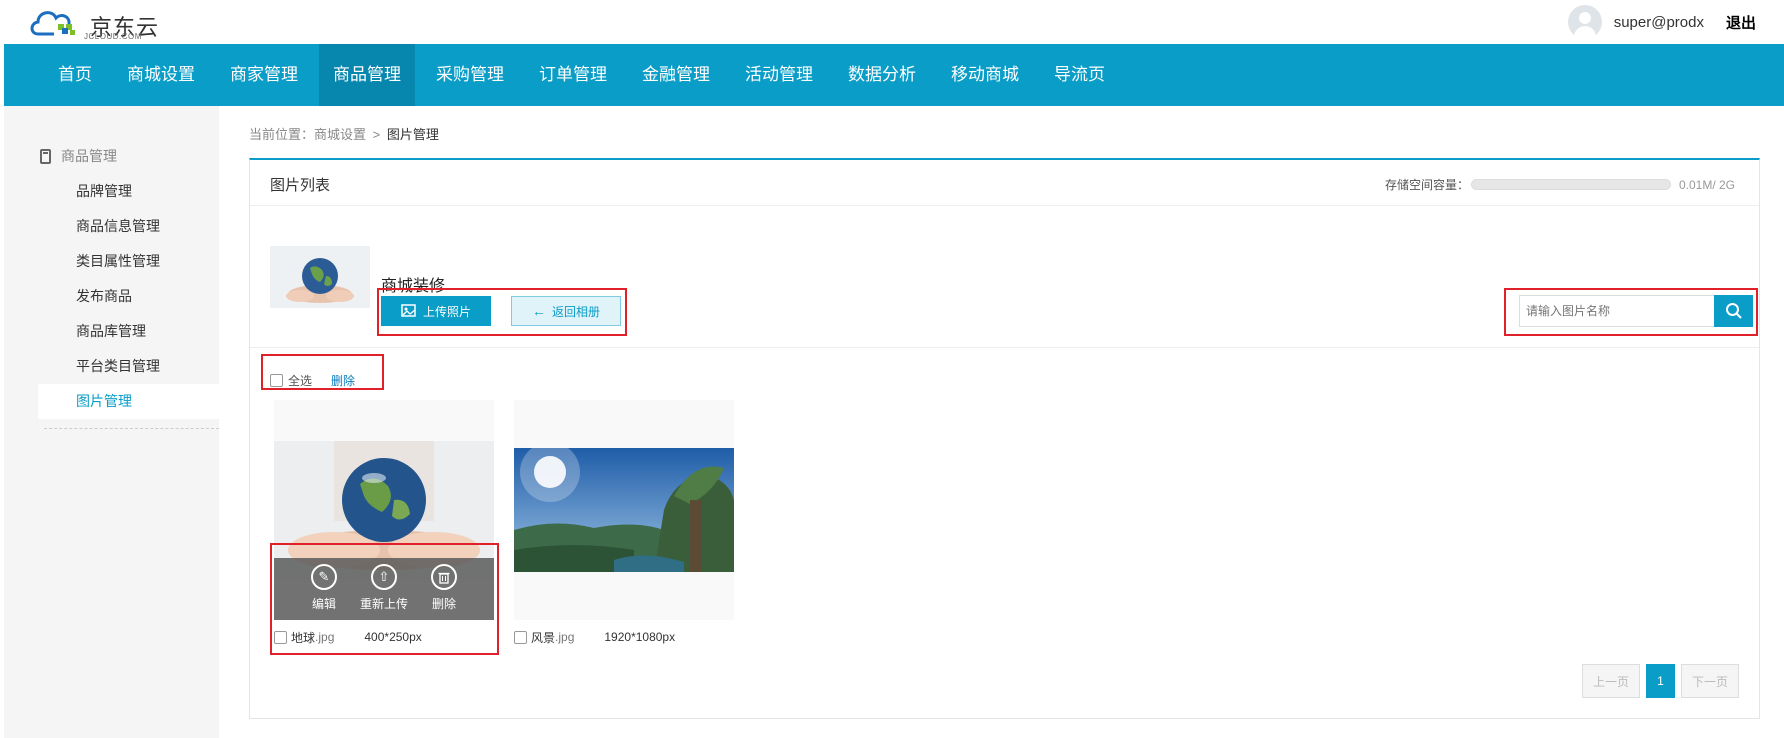  What do you see at coordinates (1079, 75) in the screenshot?
I see `nav-traffic-page: 导流页` at bounding box center [1079, 75].